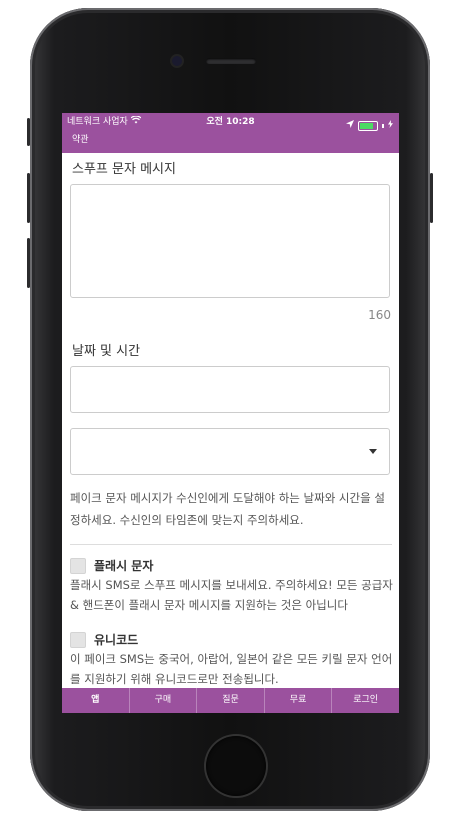  What do you see at coordinates (116, 640) in the screenshot?
I see `unicode-label: 유니코드` at bounding box center [116, 640].